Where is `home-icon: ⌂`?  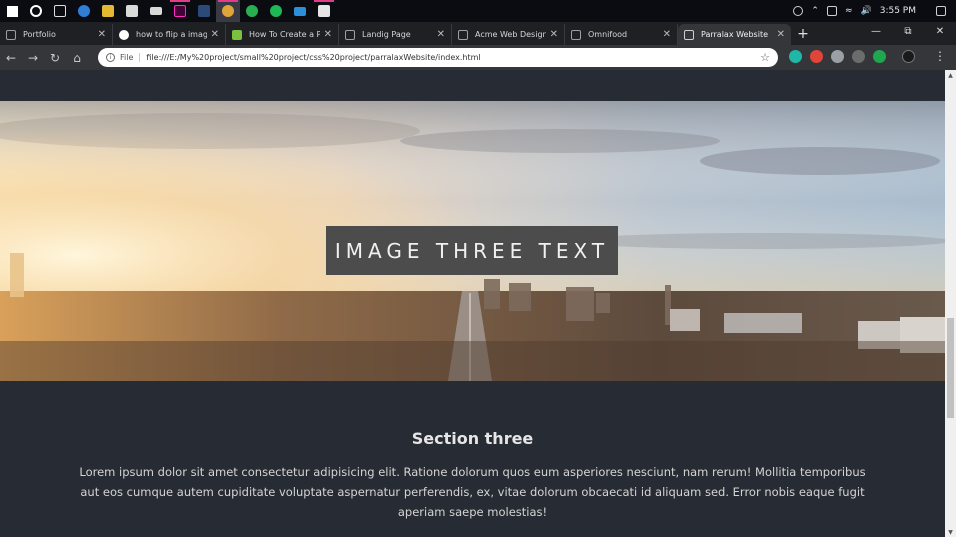
home-icon: ⌂ is located at coordinates (77, 58).